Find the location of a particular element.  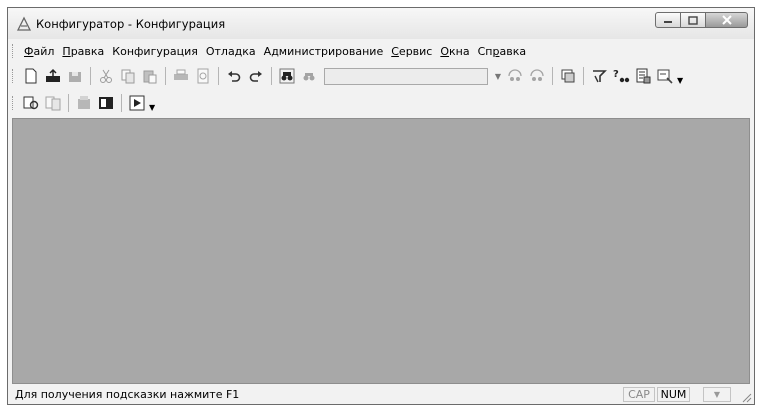

find-prev-icon is located at coordinates (515, 75).